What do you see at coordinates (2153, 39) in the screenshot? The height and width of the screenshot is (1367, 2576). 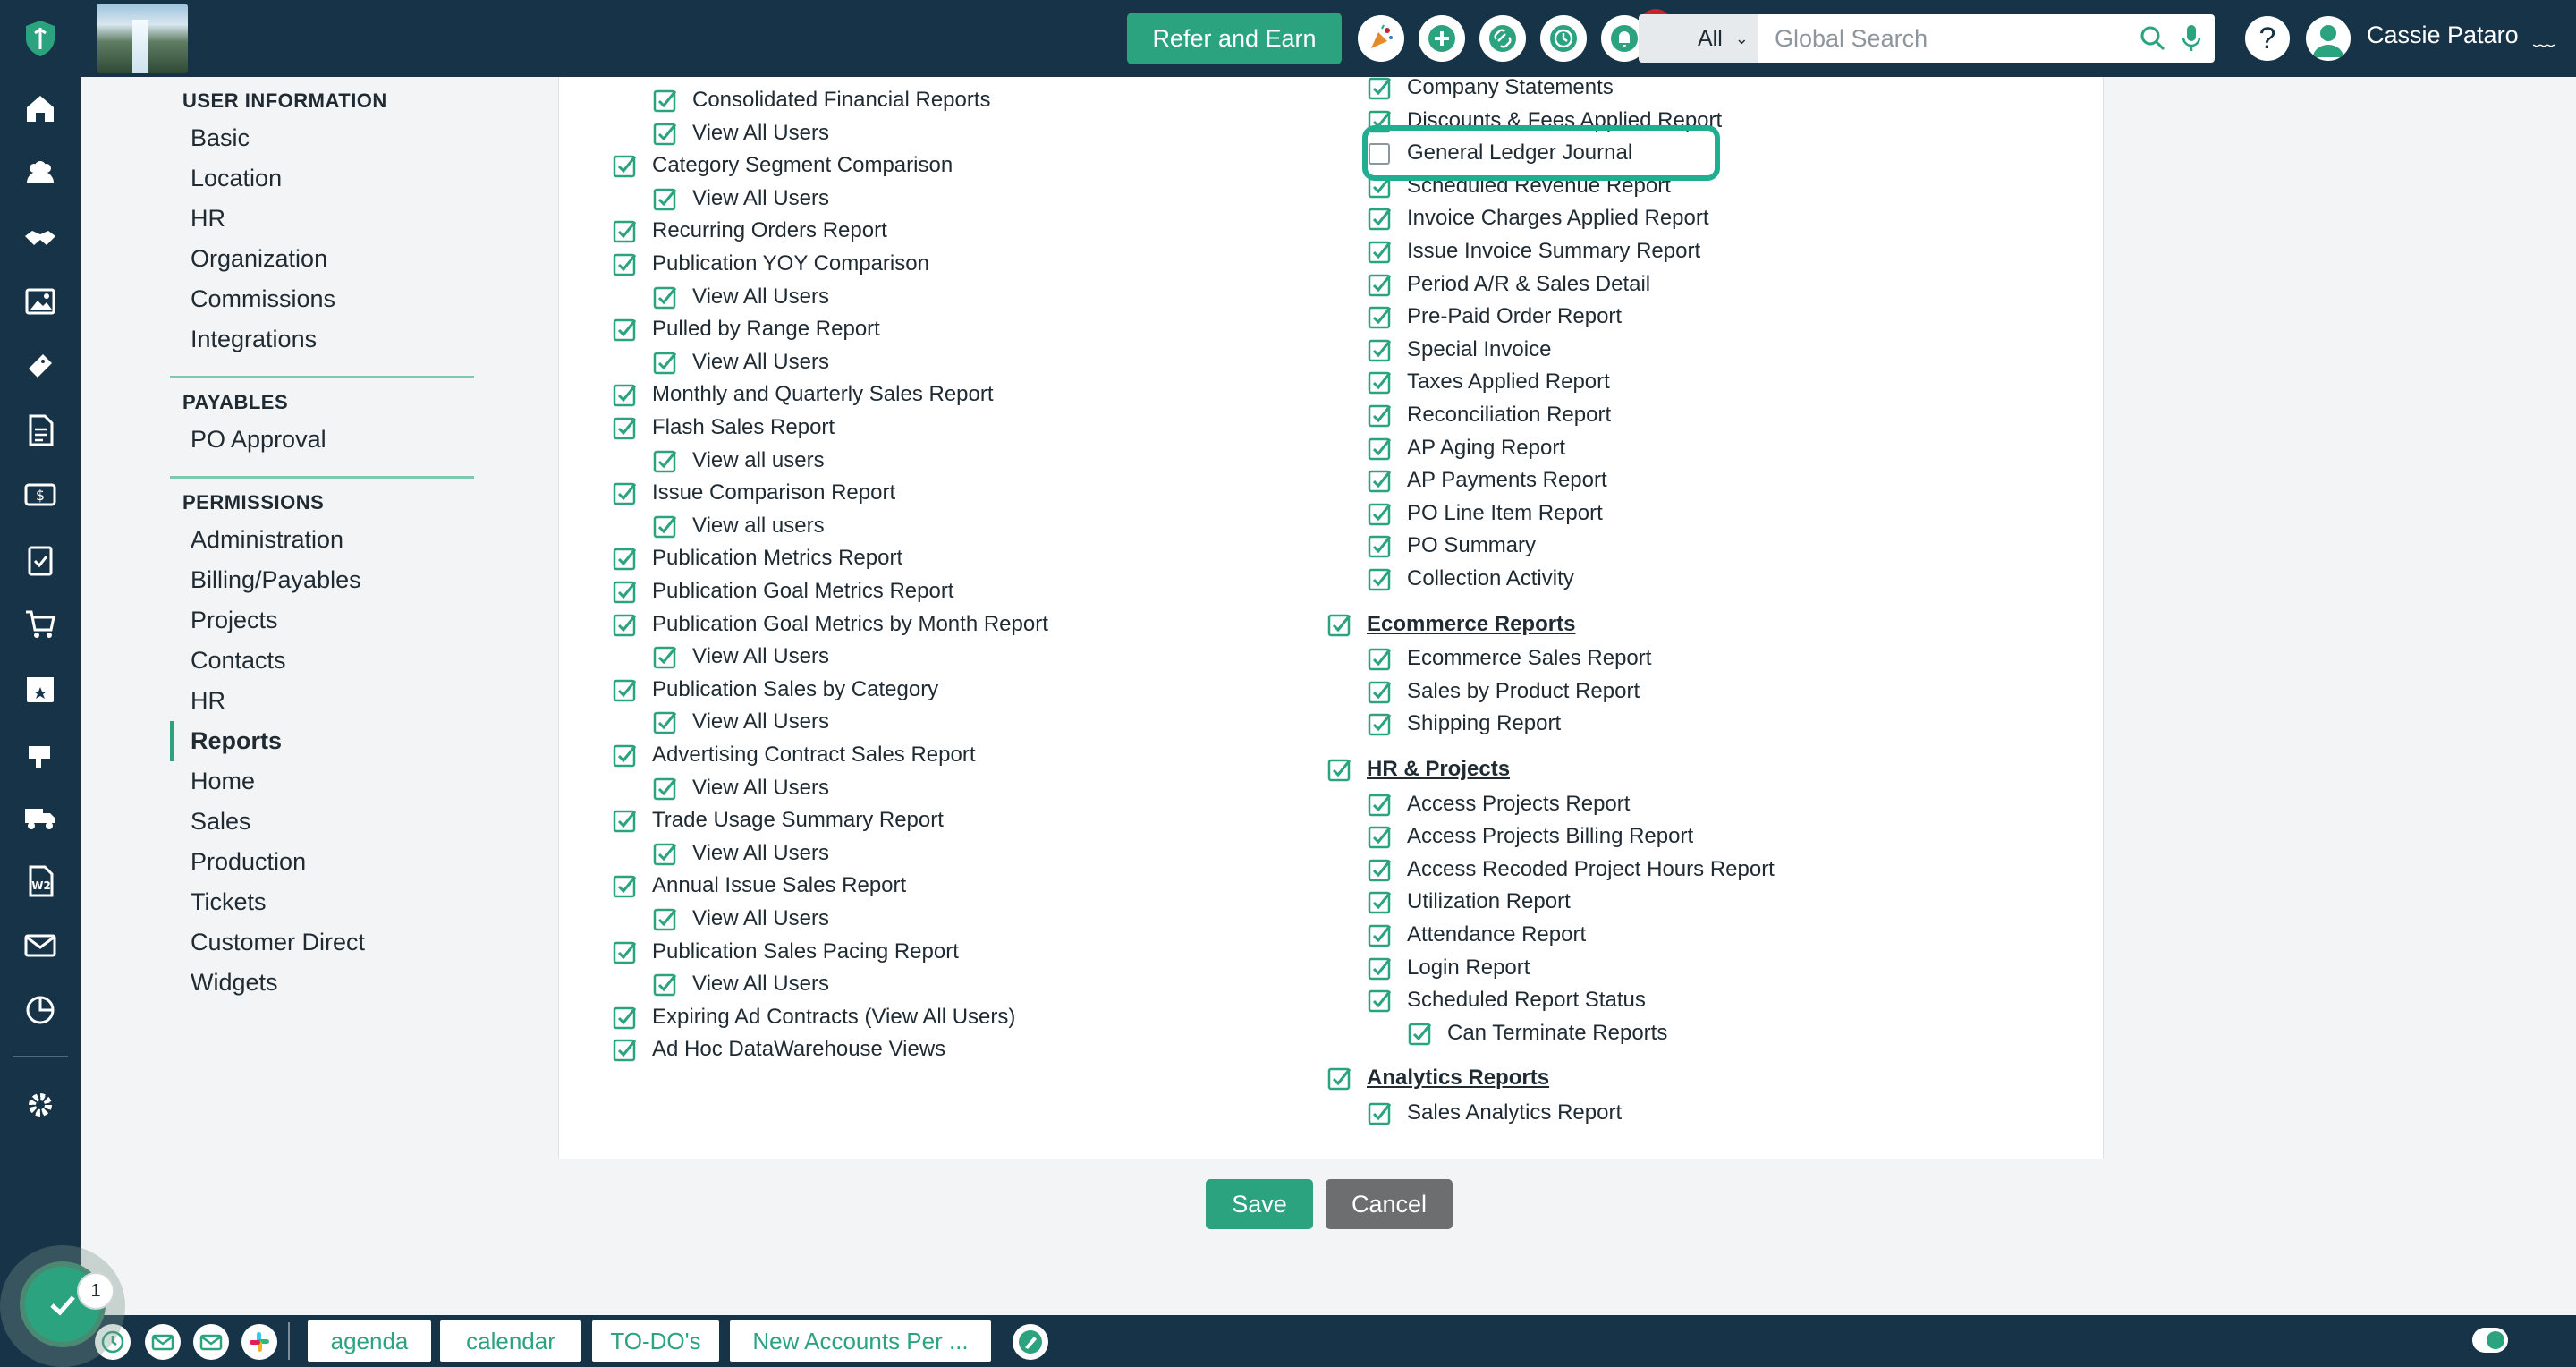 I see `search-icon` at bounding box center [2153, 39].